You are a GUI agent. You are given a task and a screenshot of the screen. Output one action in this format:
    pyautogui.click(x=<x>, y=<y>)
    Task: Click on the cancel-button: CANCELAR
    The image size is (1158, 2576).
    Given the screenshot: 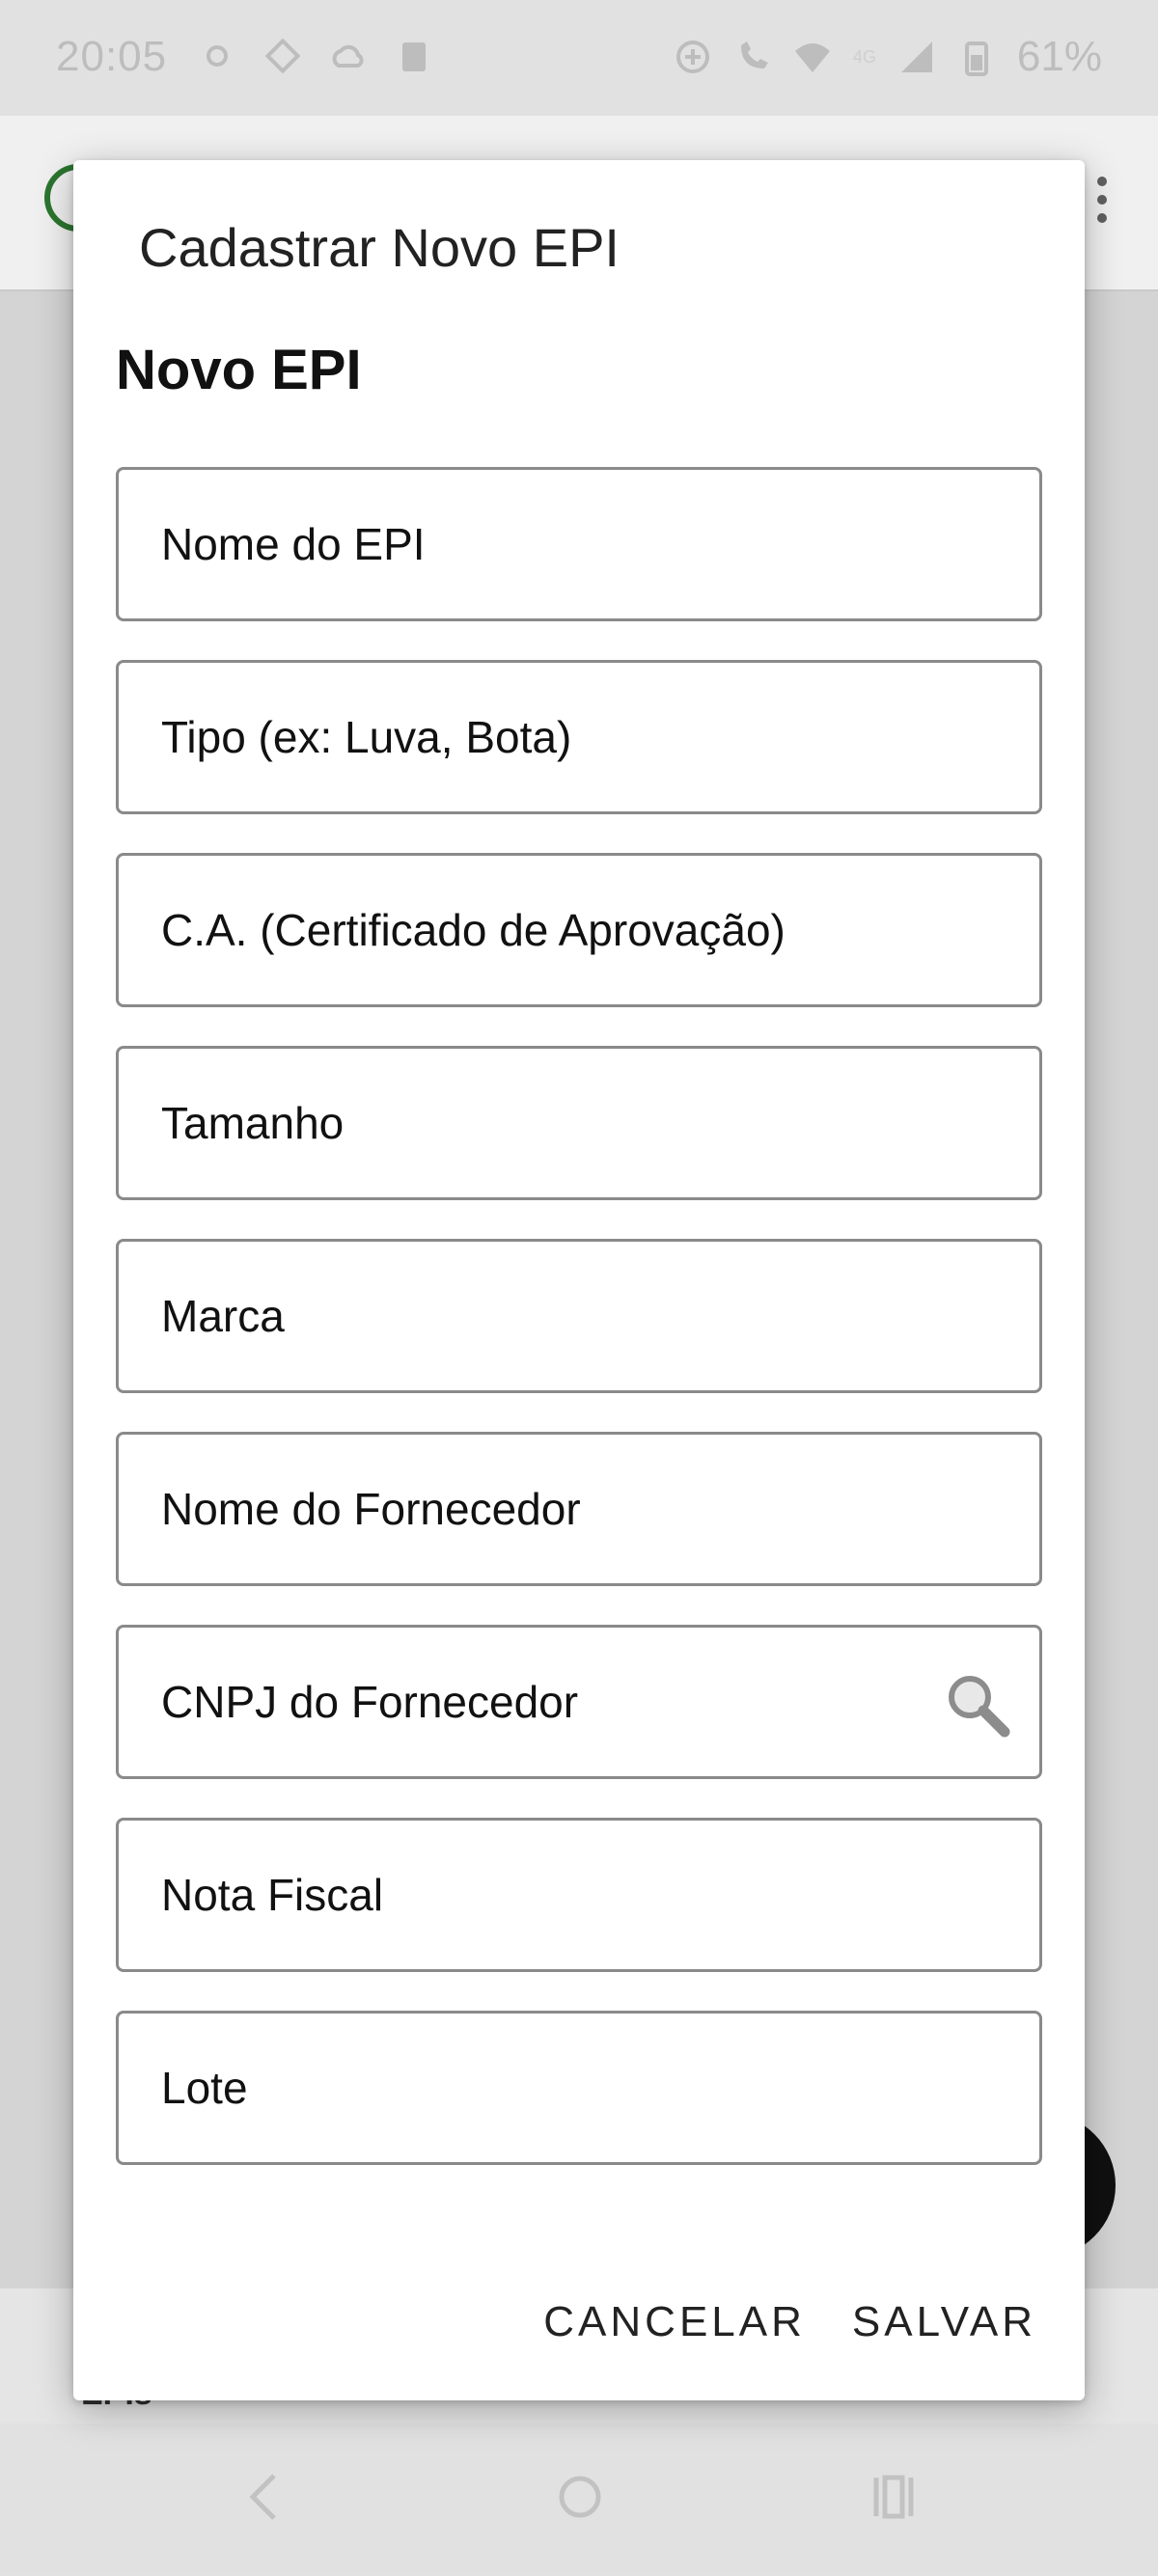 What is the action you would take?
    pyautogui.click(x=674, y=2322)
    